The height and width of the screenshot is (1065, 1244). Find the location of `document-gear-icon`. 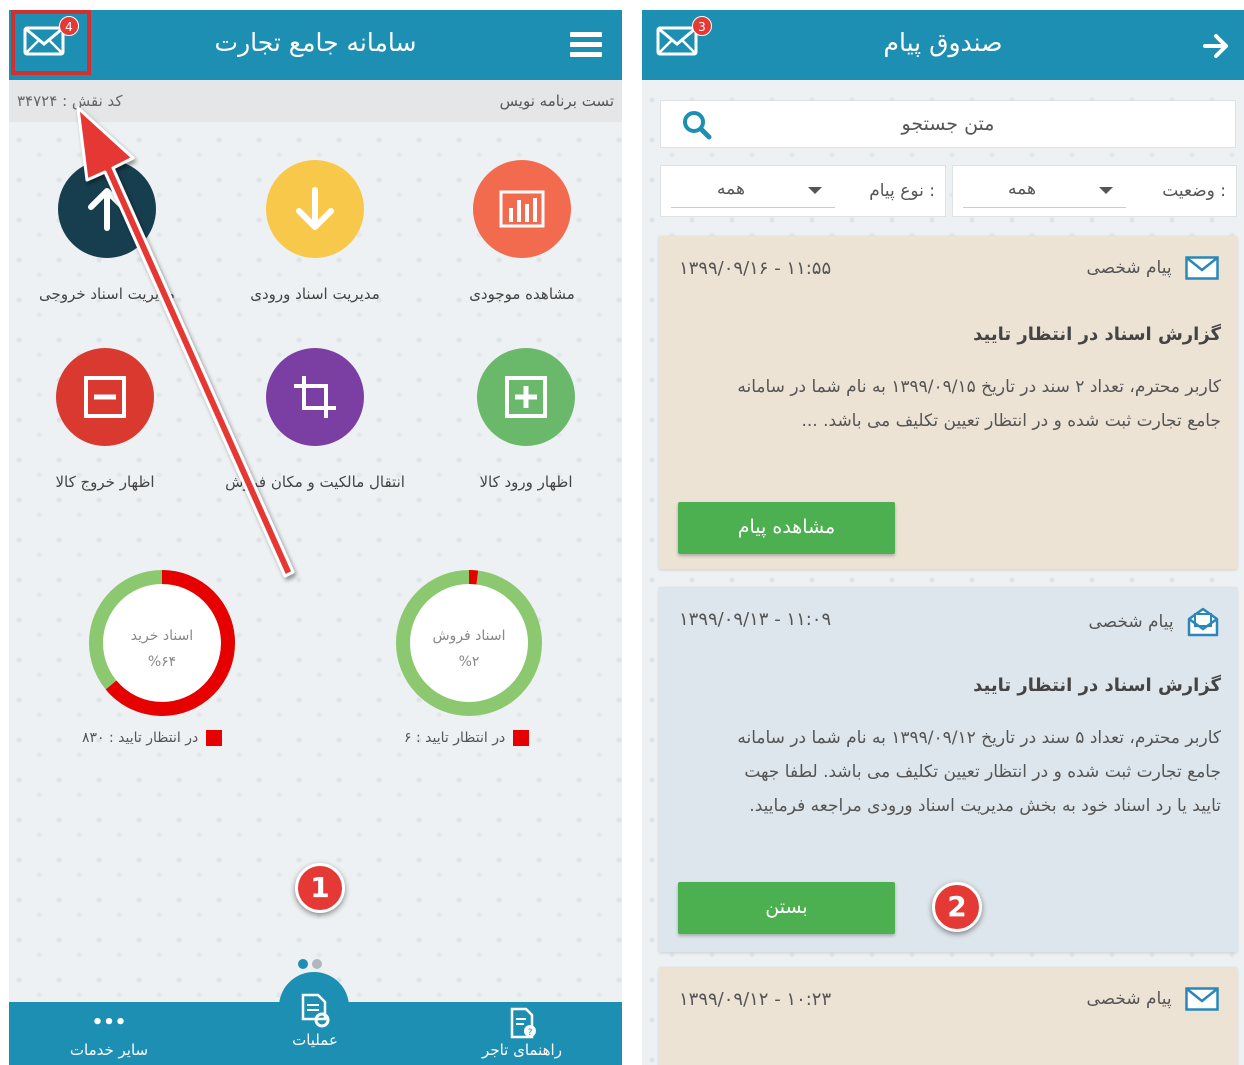

document-gear-icon is located at coordinates (315, 1010).